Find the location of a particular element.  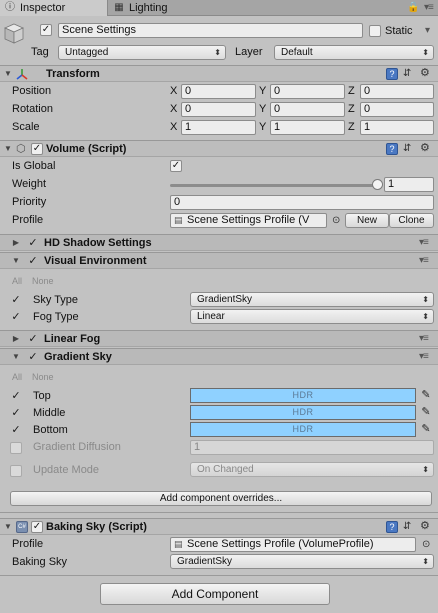

layer-value: Default is located at coordinates (297, 52).